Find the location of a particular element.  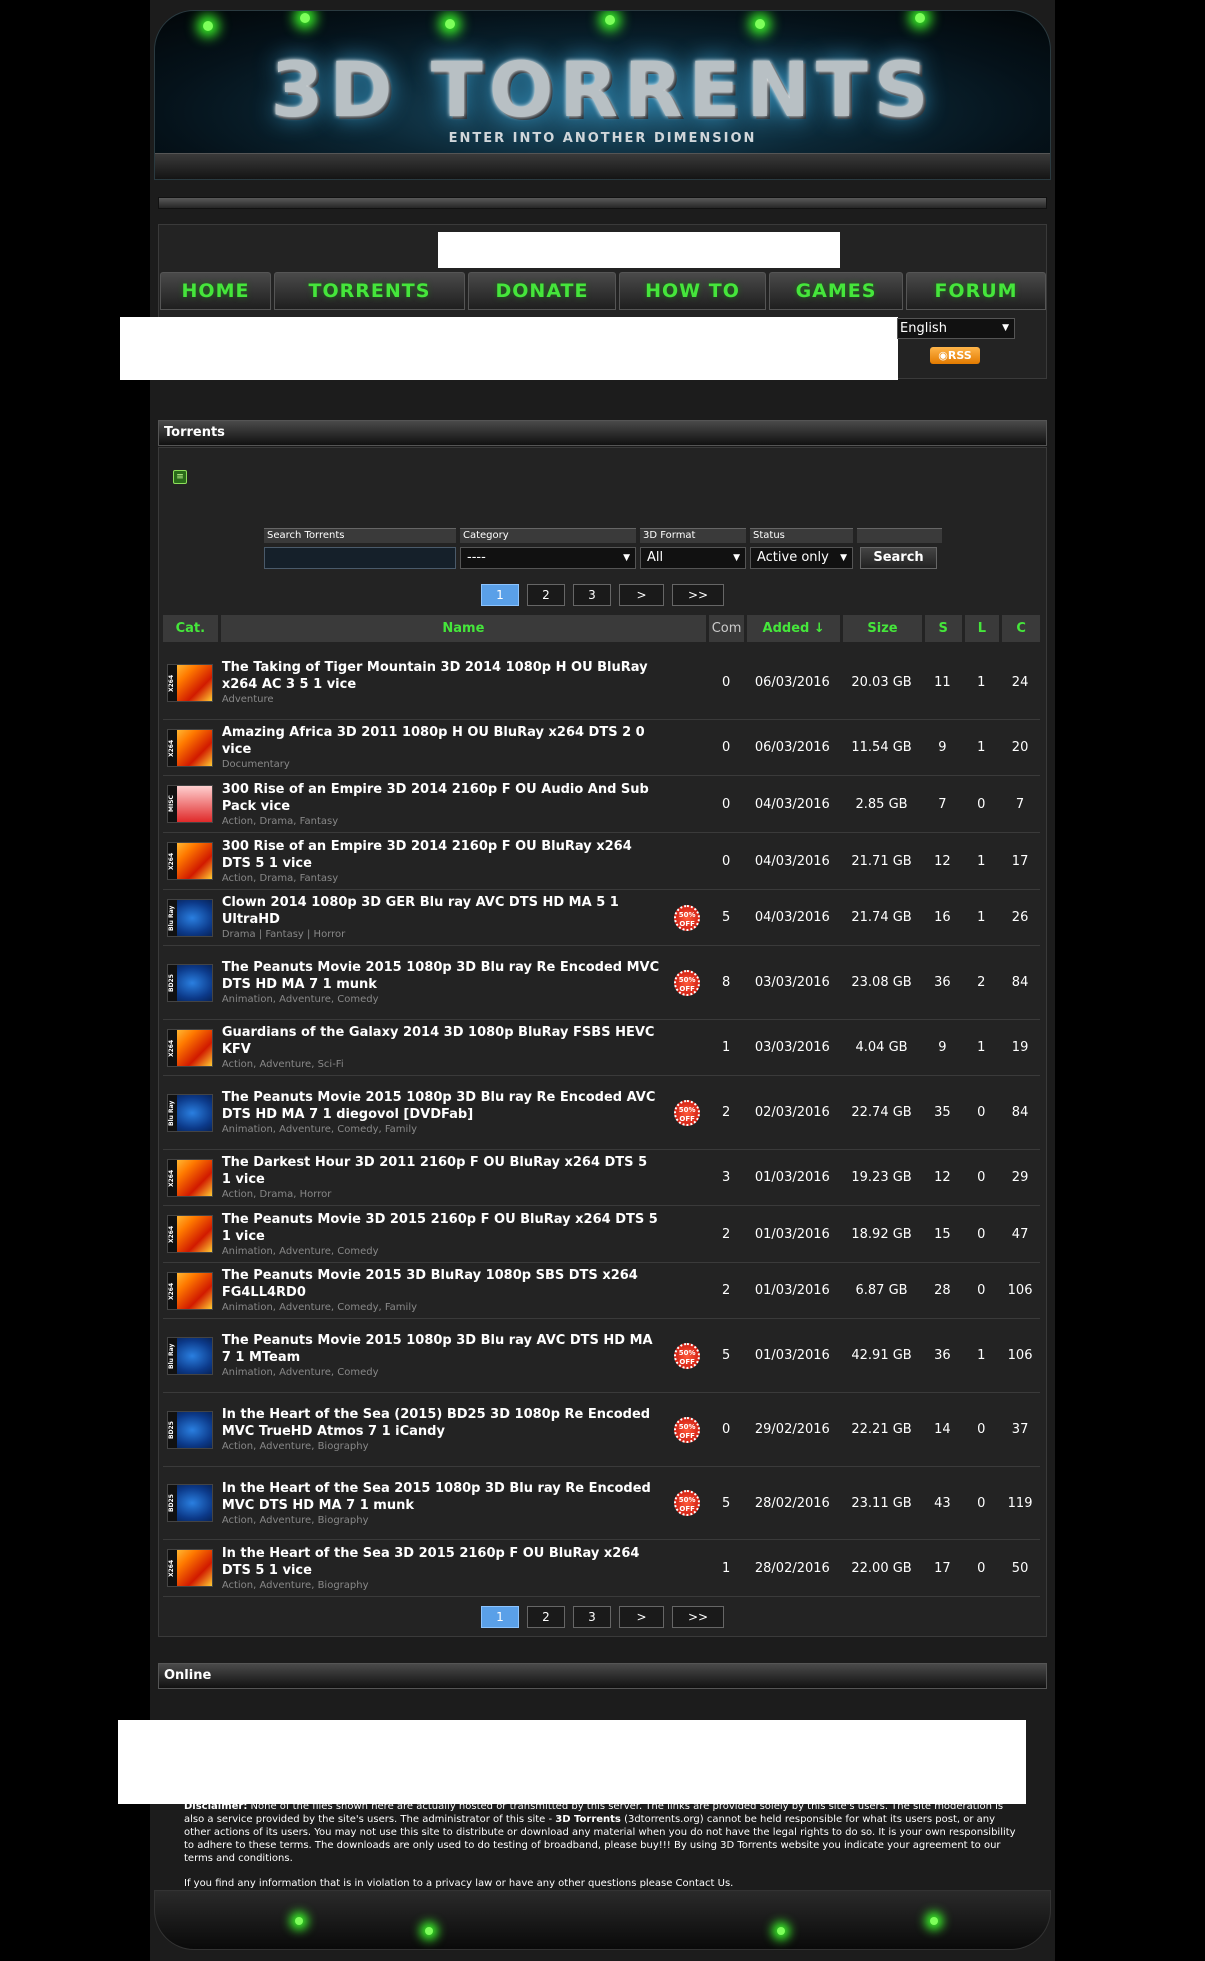

cell-completed: 29 is located at coordinates (1020, 1177).